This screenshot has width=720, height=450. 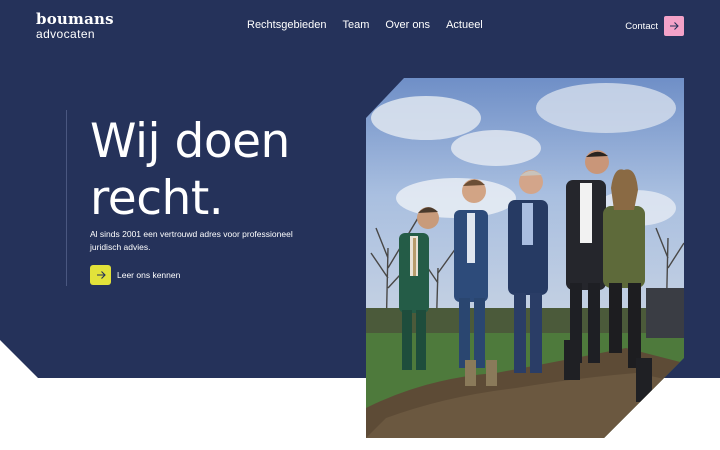 What do you see at coordinates (356, 25) in the screenshot?
I see `nav-item-team: Team` at bounding box center [356, 25].